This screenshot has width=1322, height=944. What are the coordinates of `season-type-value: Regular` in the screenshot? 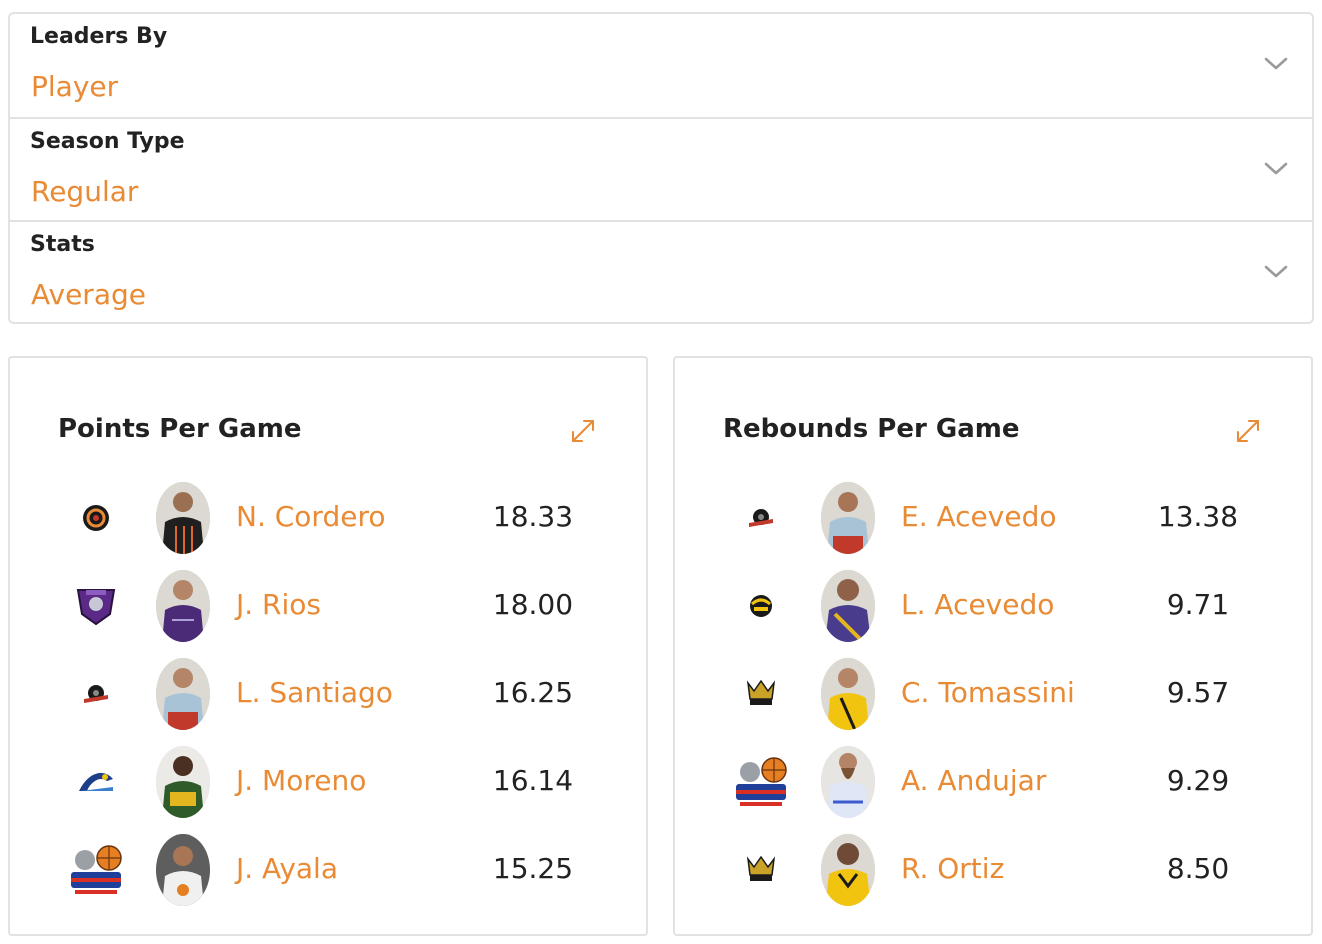 It's located at (85, 191).